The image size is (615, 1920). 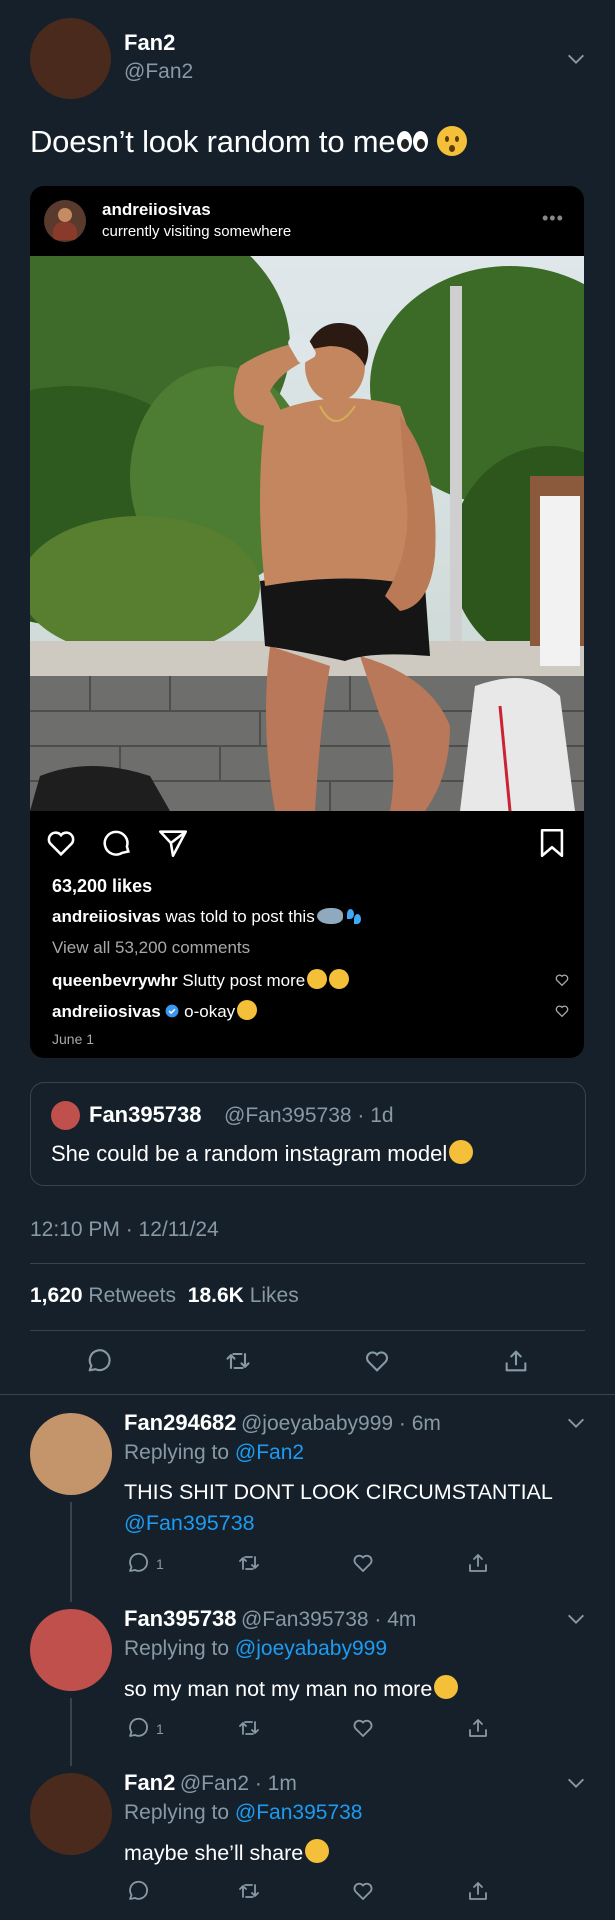 I want to click on replying-to: Replying to @joeyababy999, so click(x=255, y=1649).